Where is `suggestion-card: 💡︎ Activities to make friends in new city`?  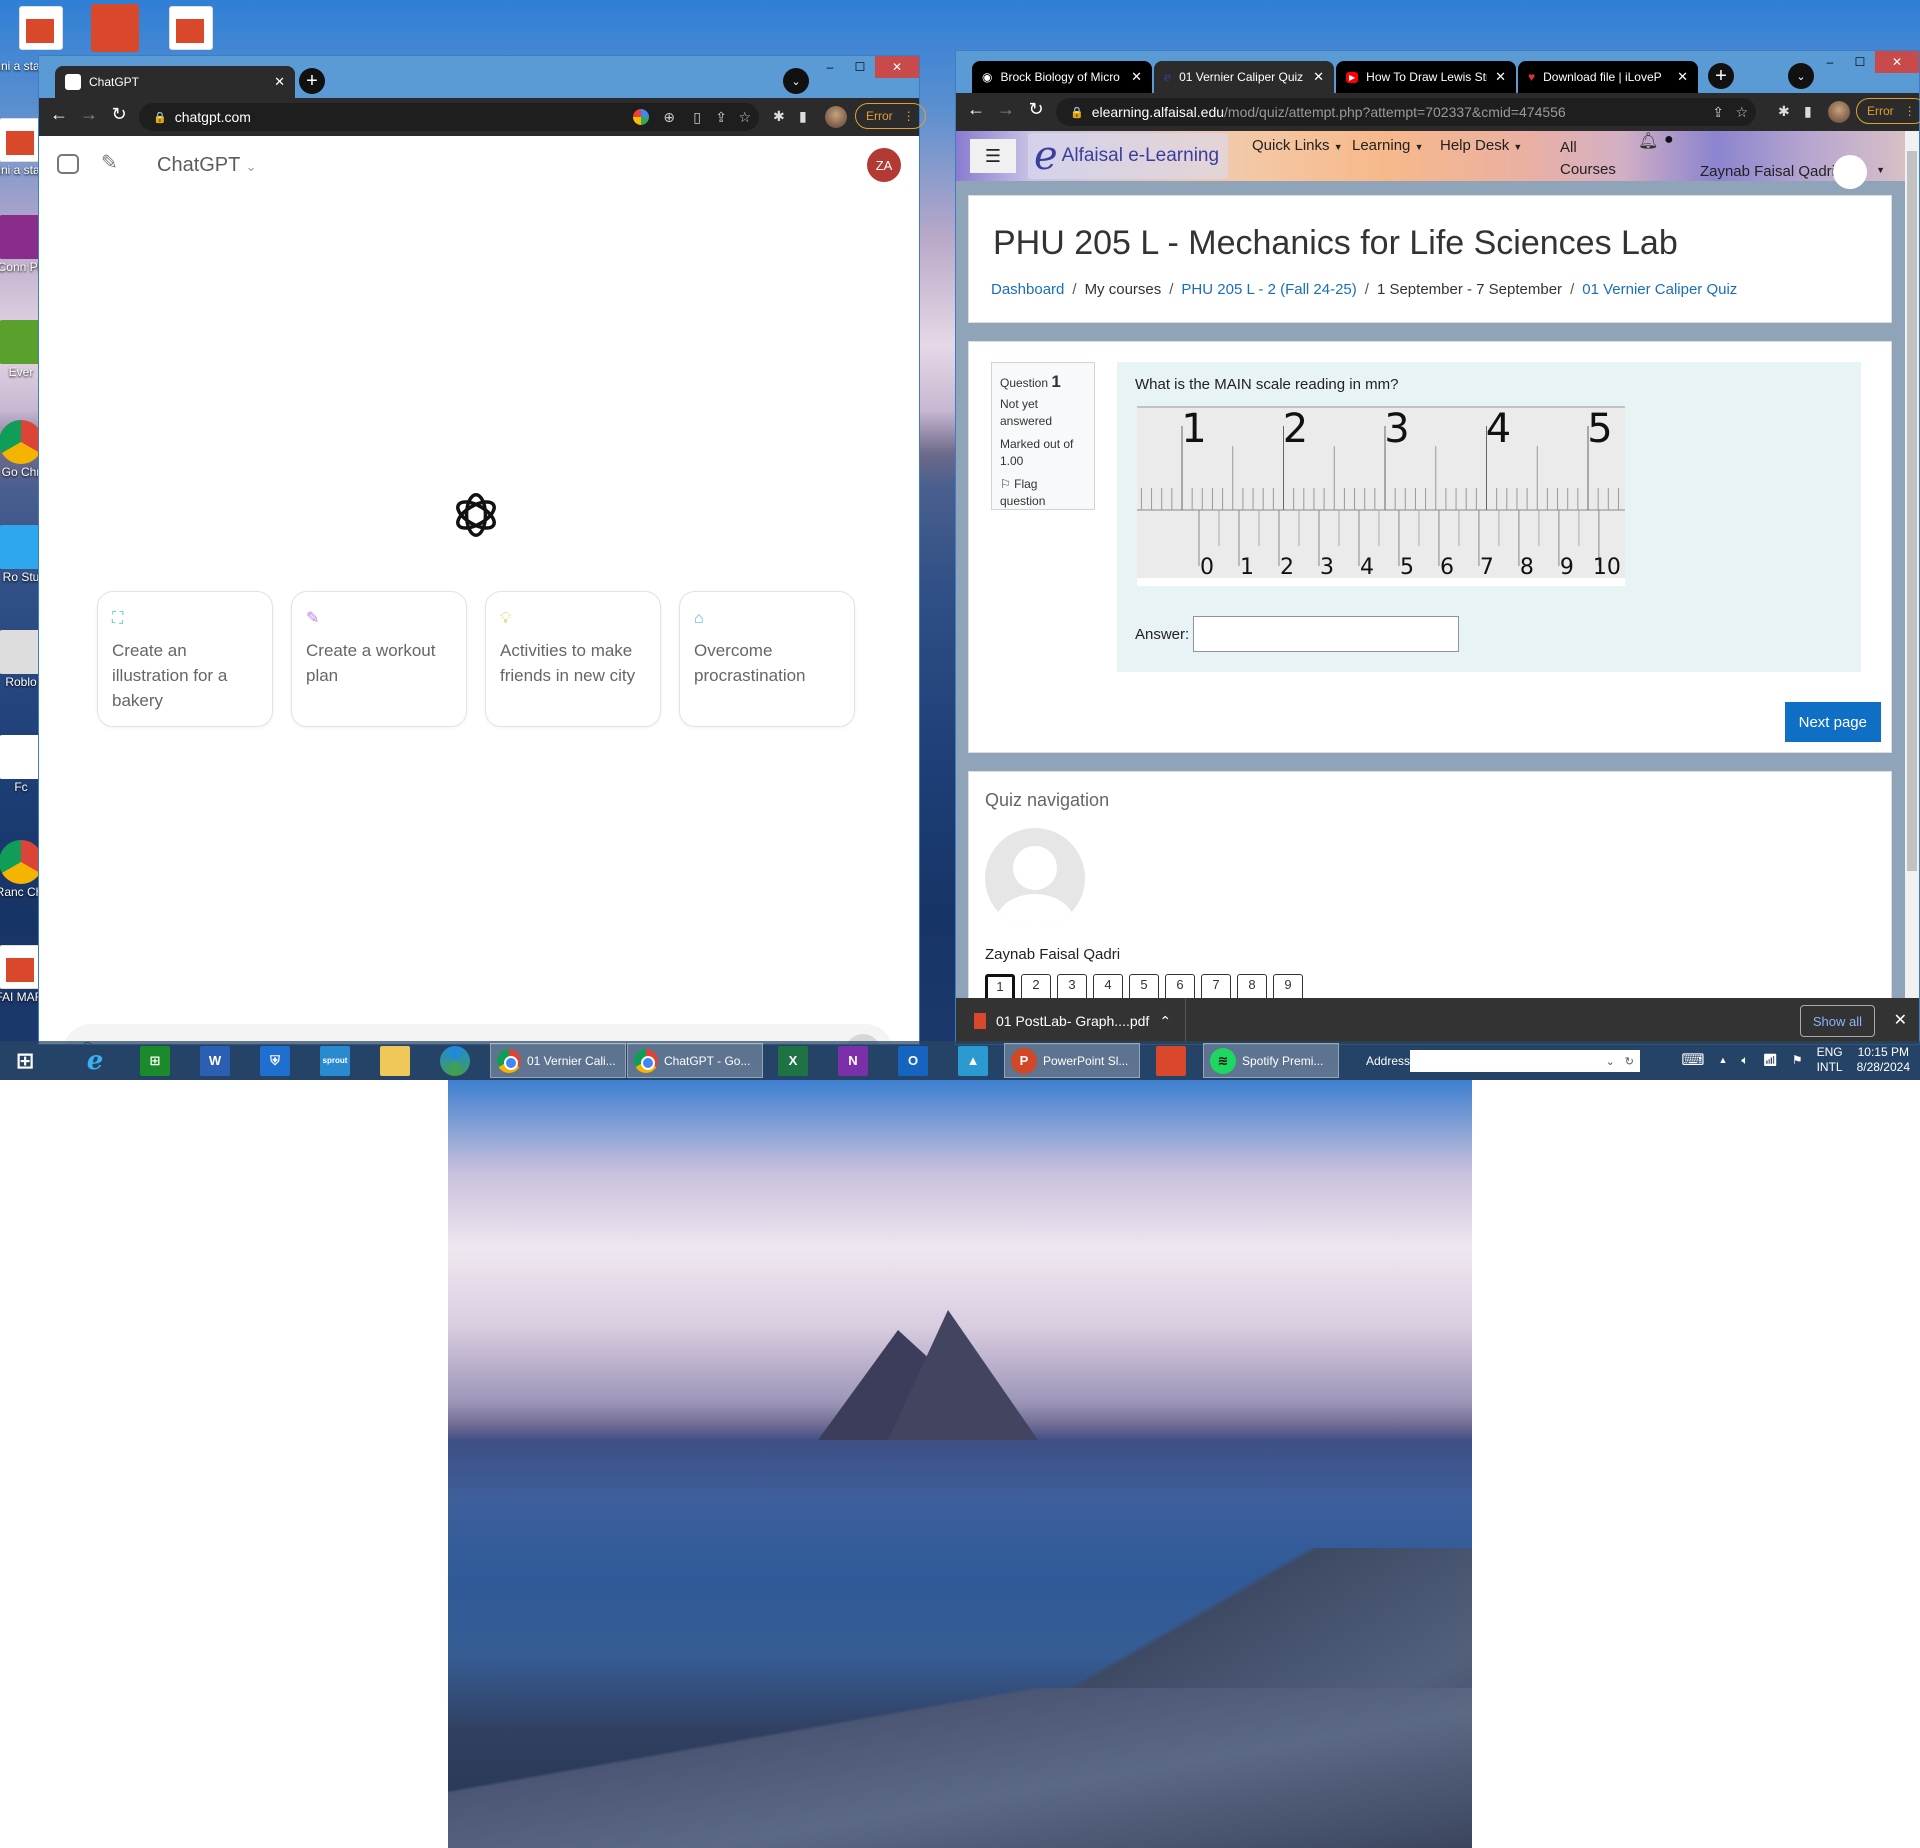
suggestion-card: 💡︎ Activities to make friends in new city is located at coordinates (573, 659).